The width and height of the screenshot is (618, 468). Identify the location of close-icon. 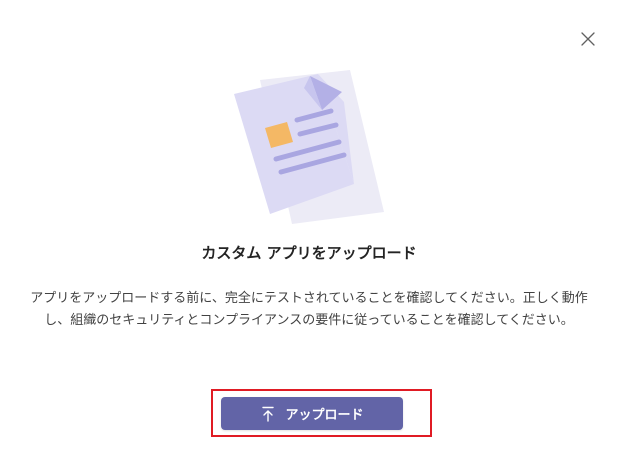
(588, 40).